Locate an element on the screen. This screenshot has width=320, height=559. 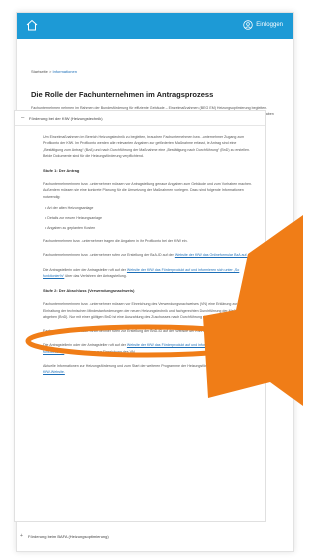
home-icon is located at coordinates (32, 25).